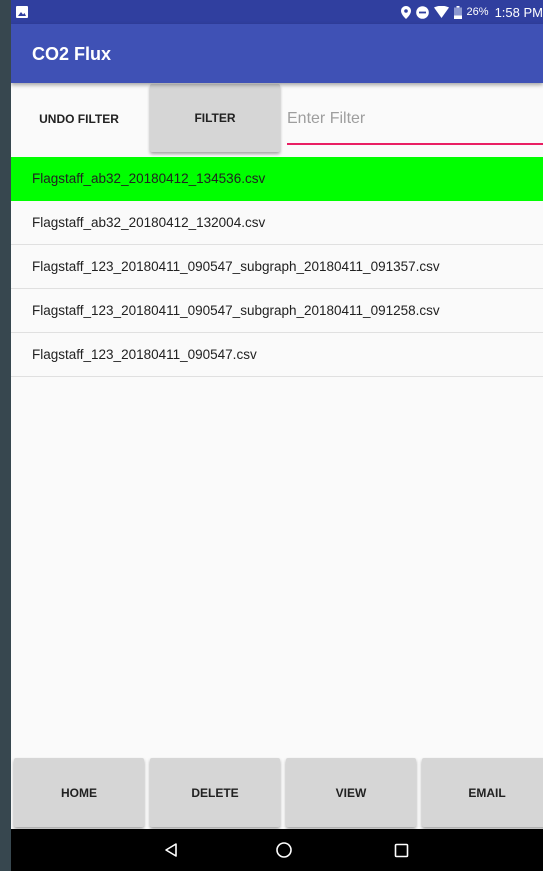  I want to click on bottom-button-bar: HOME DELETE VIEW EMAIL, so click(277, 793).